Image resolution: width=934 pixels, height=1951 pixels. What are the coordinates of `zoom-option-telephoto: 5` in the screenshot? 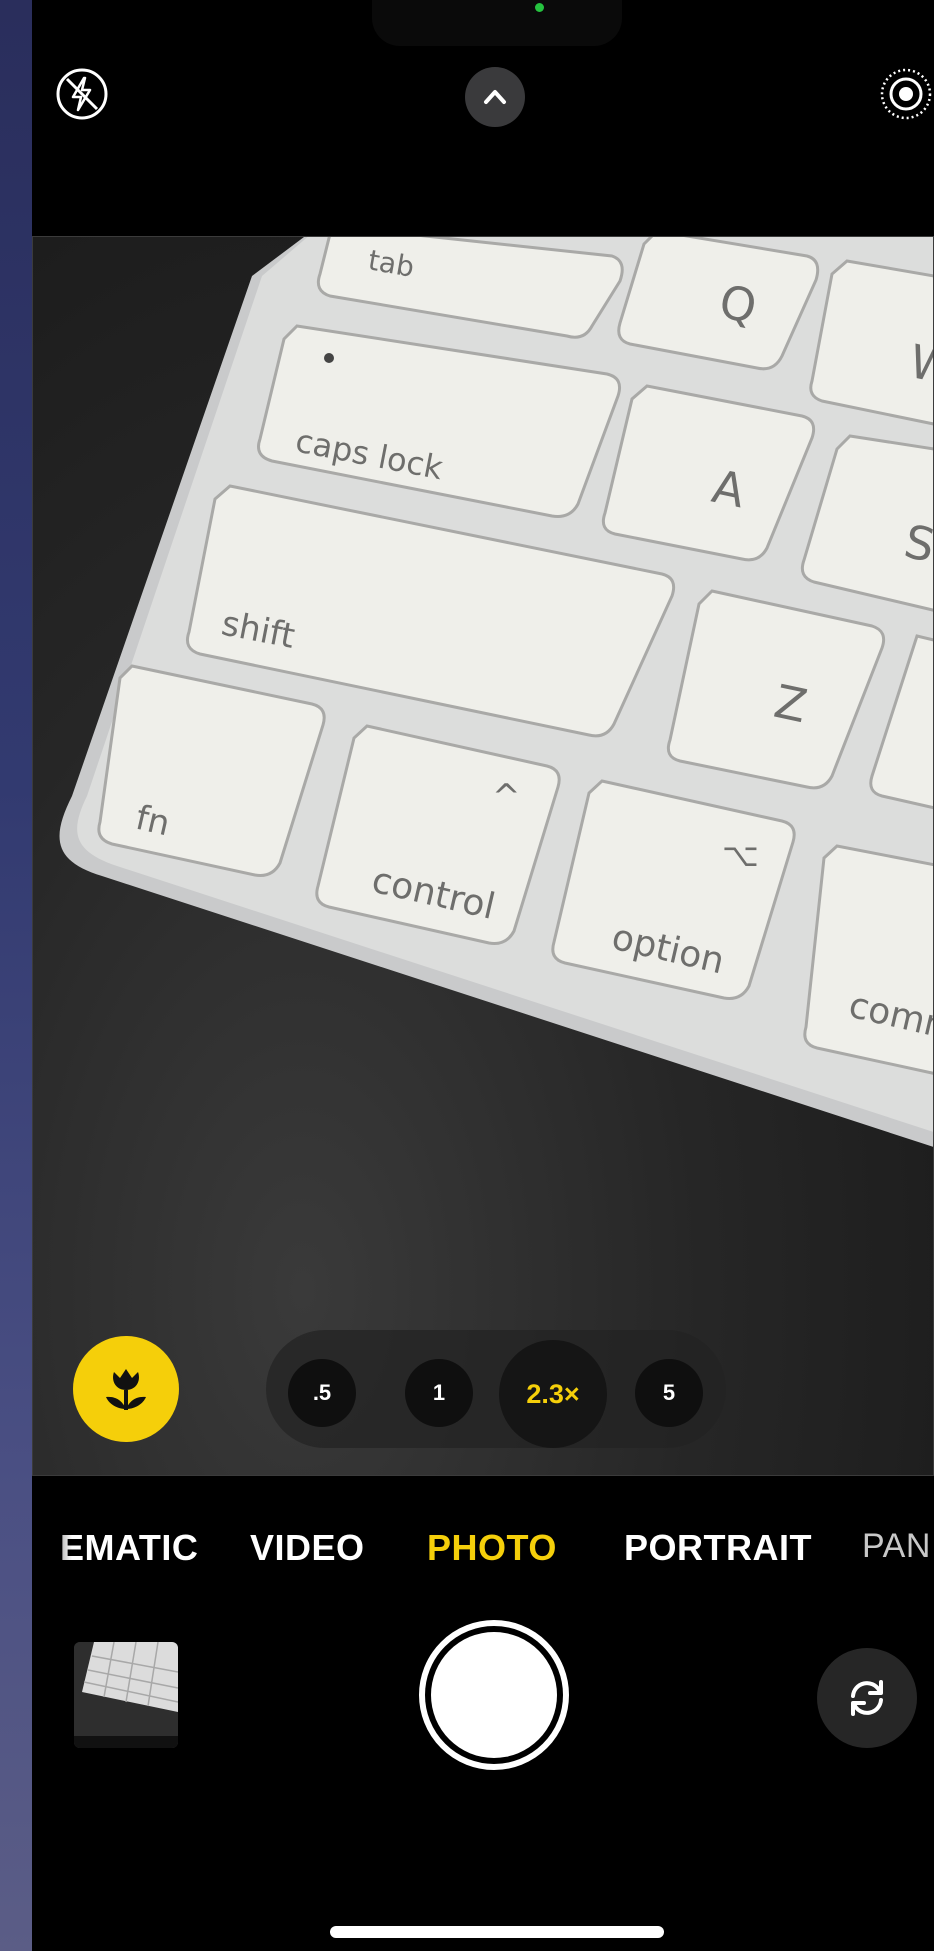 It's located at (669, 1393).